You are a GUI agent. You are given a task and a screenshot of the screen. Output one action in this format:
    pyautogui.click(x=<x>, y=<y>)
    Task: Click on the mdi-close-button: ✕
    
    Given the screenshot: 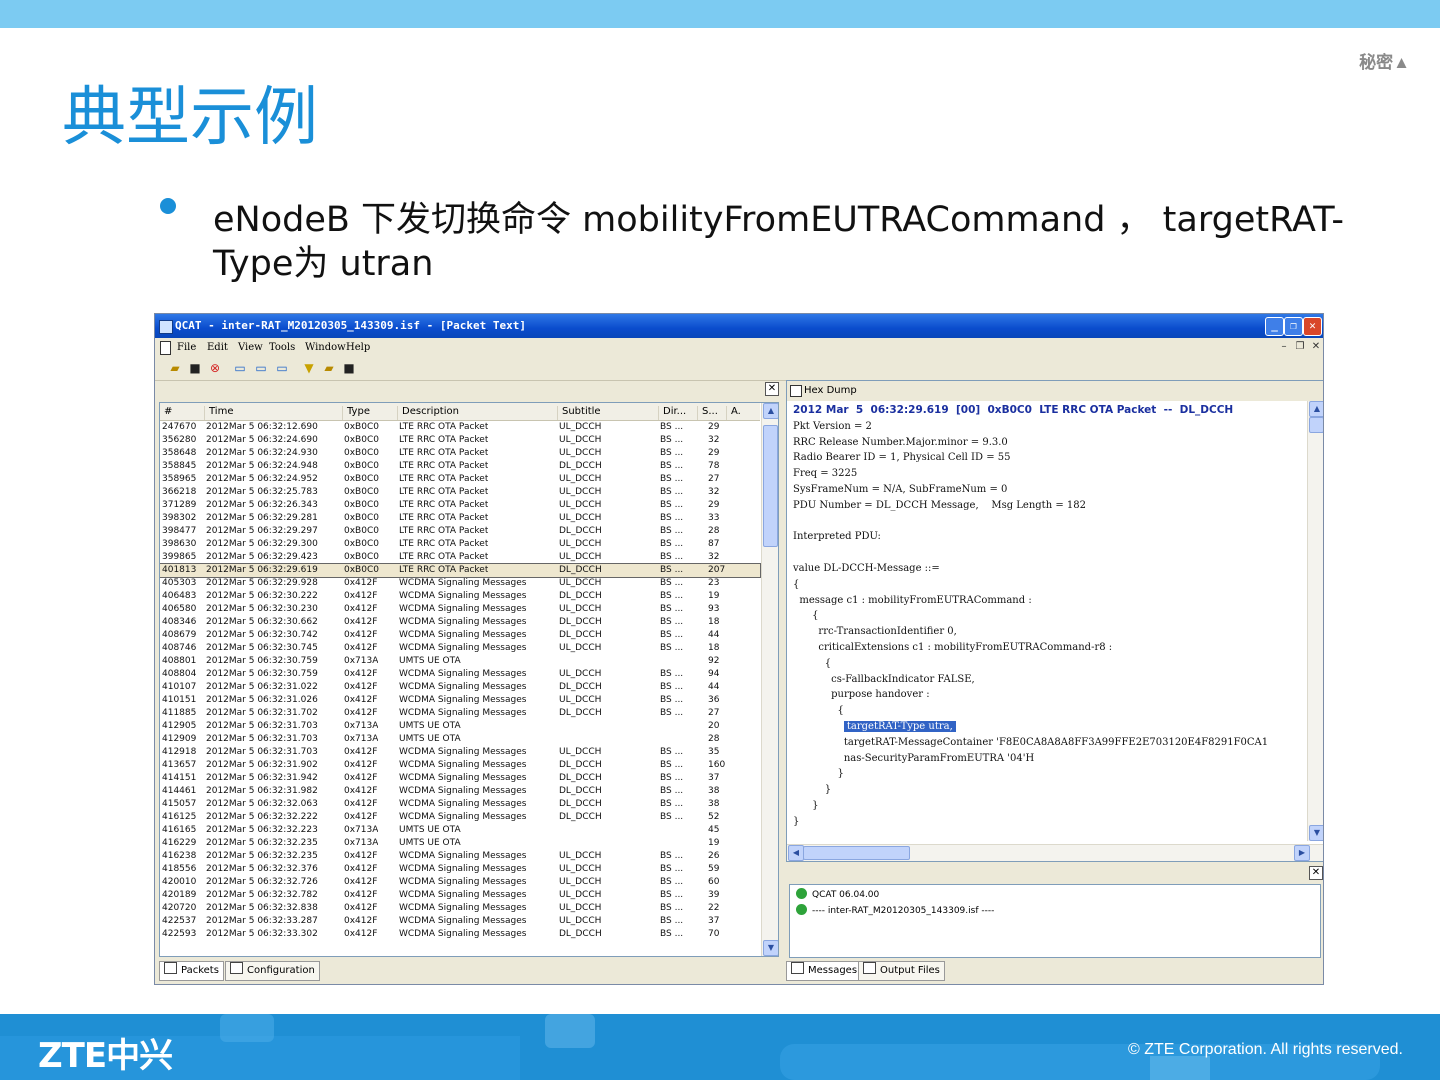 What is the action you would take?
    pyautogui.click(x=1316, y=347)
    